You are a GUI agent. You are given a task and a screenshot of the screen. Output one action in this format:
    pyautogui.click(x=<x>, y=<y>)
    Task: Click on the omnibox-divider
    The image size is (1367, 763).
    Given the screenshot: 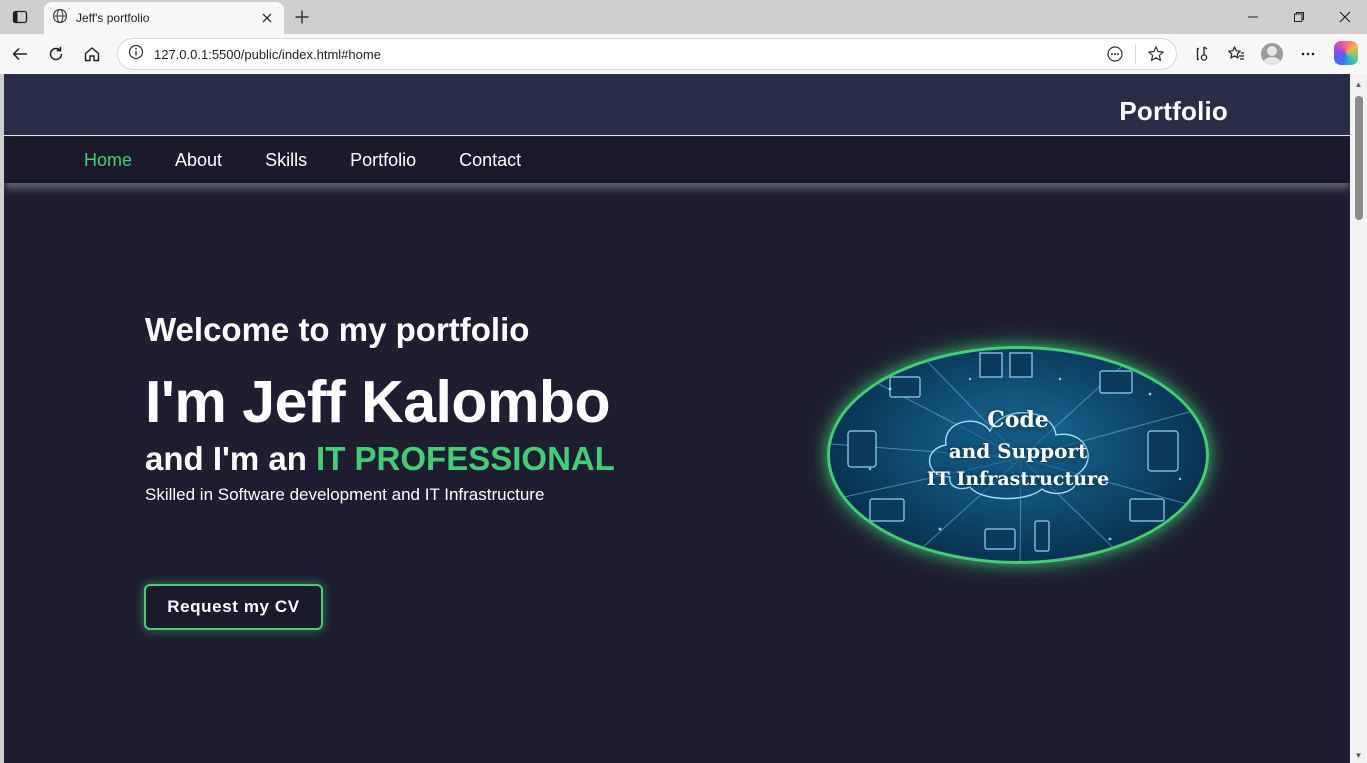 What is the action you would take?
    pyautogui.click(x=1135, y=54)
    